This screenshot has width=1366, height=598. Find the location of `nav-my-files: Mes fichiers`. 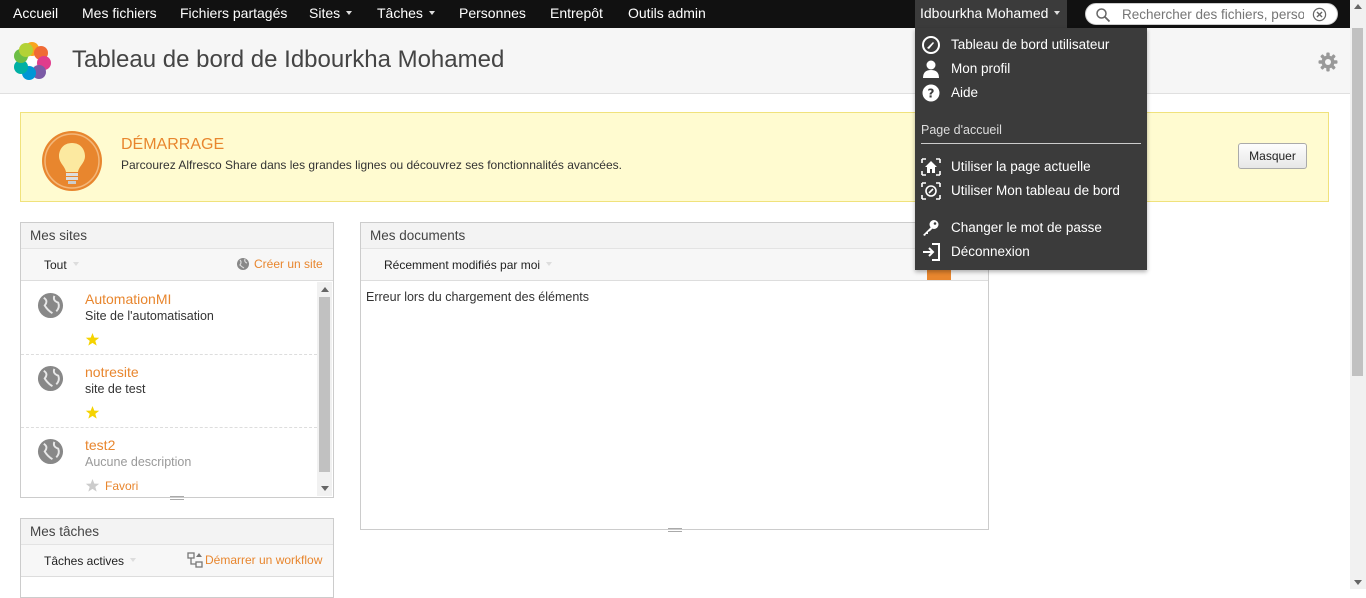

nav-my-files: Mes fichiers is located at coordinates (119, 14).